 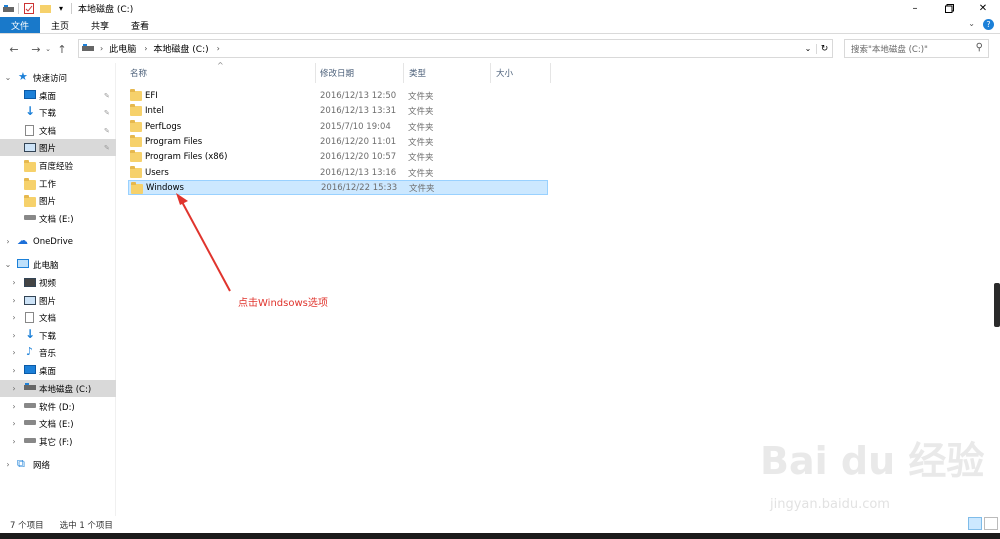 I want to click on file-row-windows: Windows 2016/12/22 15:33 文件夹, so click(x=338, y=187).